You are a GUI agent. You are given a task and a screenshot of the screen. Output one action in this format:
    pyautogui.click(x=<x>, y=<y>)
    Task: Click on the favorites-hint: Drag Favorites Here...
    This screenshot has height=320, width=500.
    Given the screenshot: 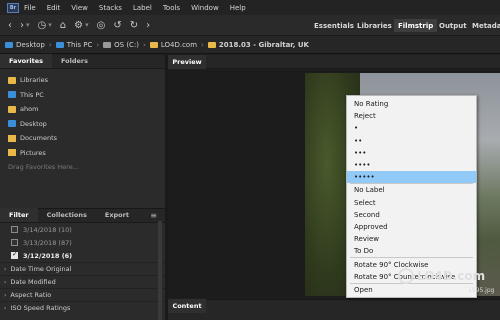 What is the action you would take?
    pyautogui.click(x=43, y=167)
    